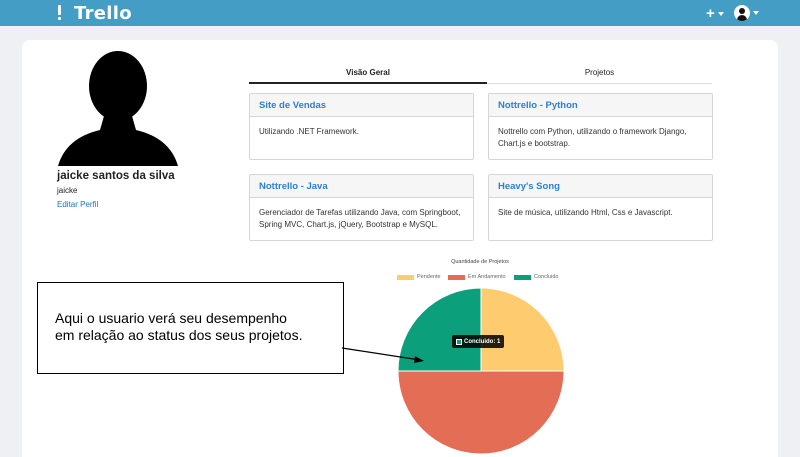 The image size is (800, 457). What do you see at coordinates (309, 131) in the screenshot?
I see `project-description: Utilizando .NET Framework.` at bounding box center [309, 131].